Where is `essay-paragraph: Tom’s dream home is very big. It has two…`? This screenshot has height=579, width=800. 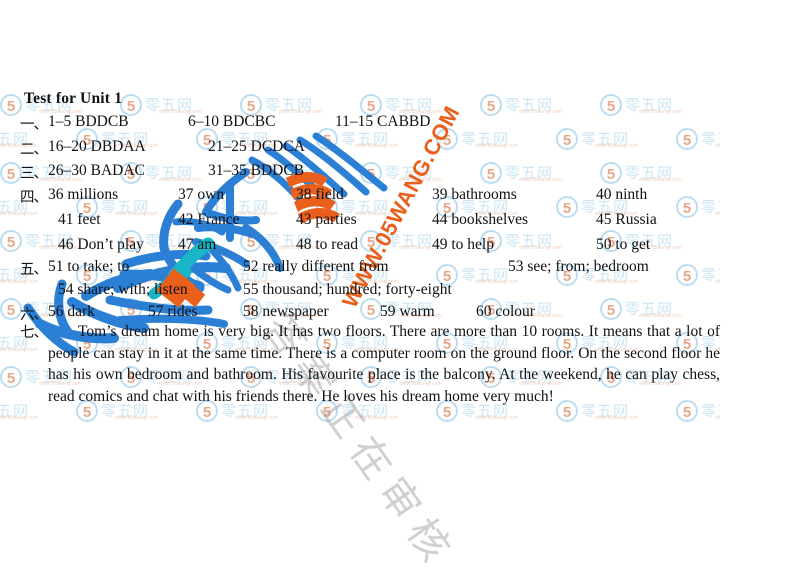
essay-paragraph: Tom’s dream home is very big. It has two… is located at coordinates (384, 364).